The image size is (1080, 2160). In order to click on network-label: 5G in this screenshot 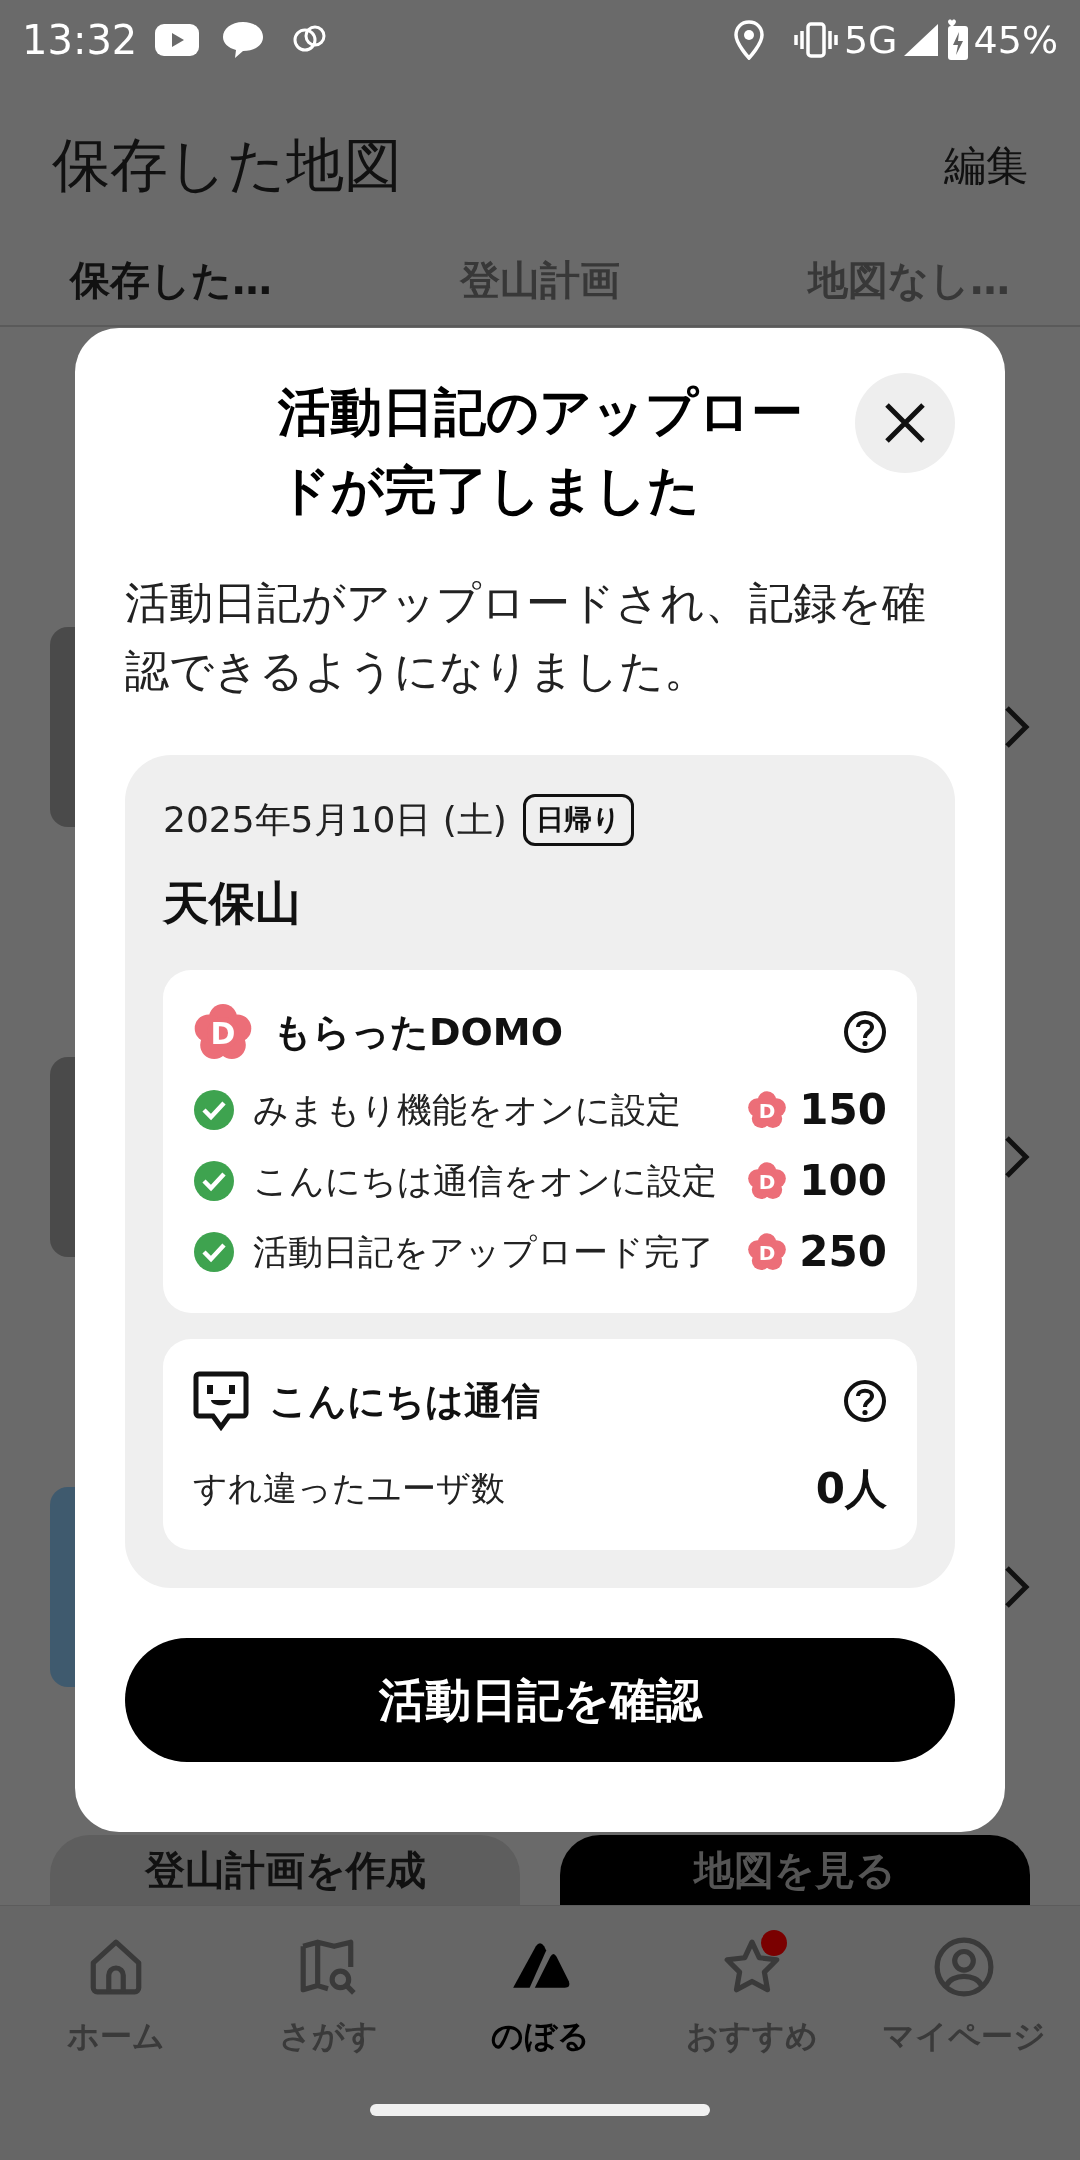, I will do `click(870, 40)`.